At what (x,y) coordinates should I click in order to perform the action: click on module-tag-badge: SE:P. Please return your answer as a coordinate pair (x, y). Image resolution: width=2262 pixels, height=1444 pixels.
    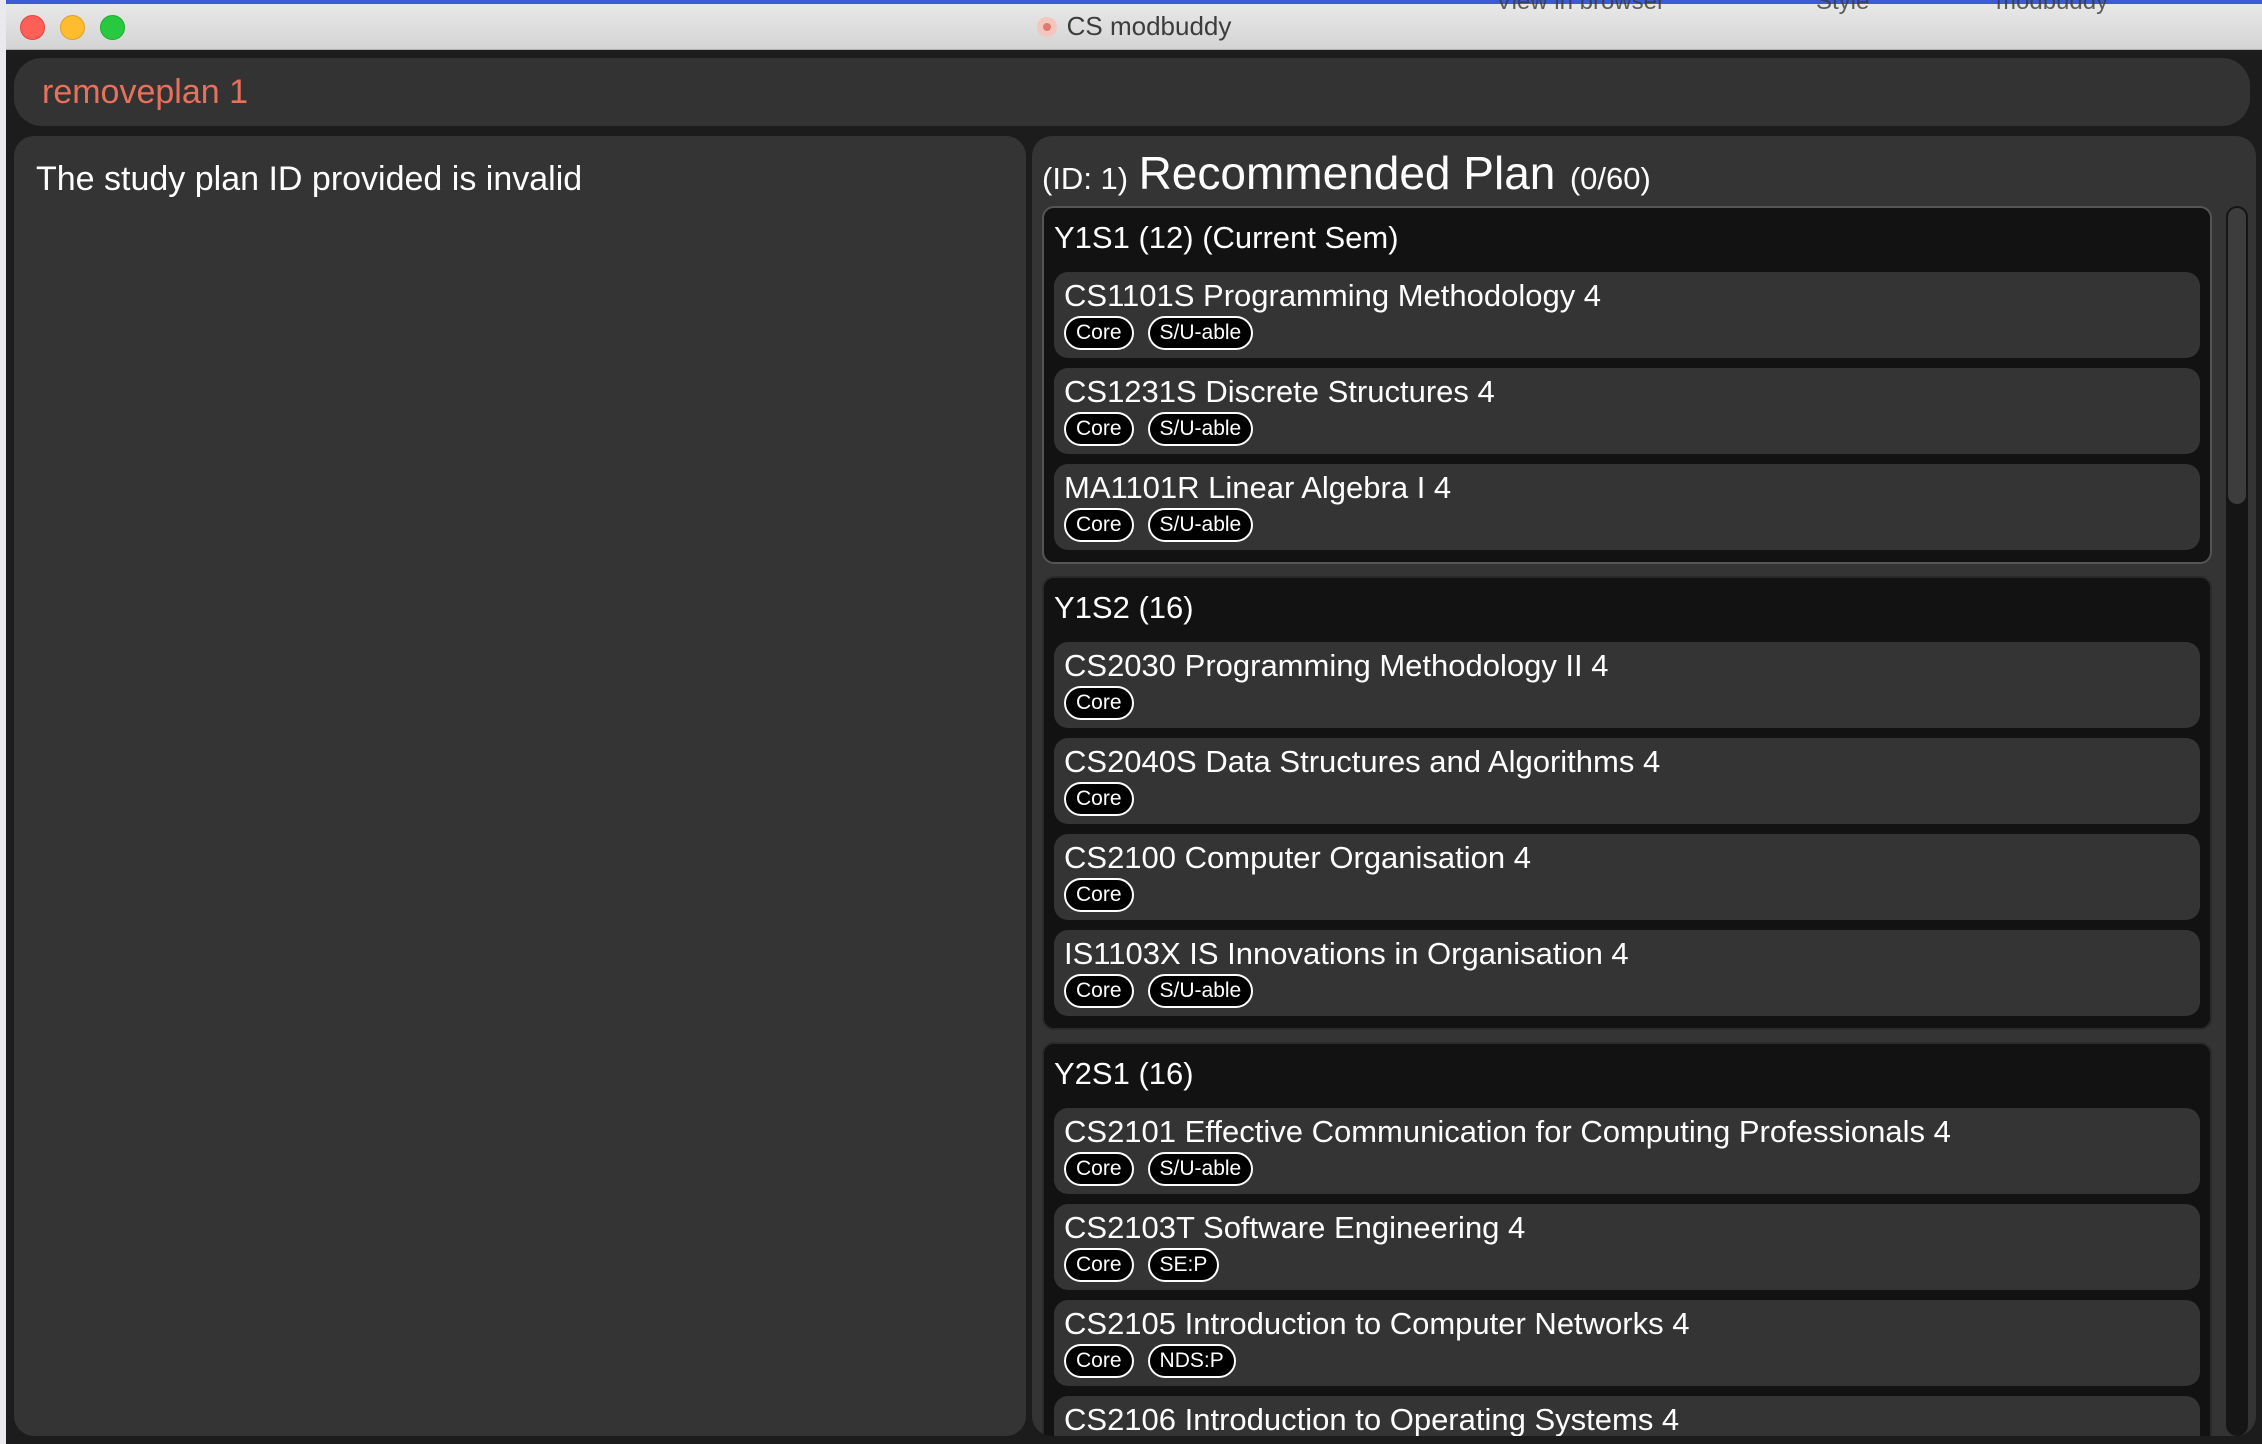
    Looking at the image, I should click on (1183, 1265).